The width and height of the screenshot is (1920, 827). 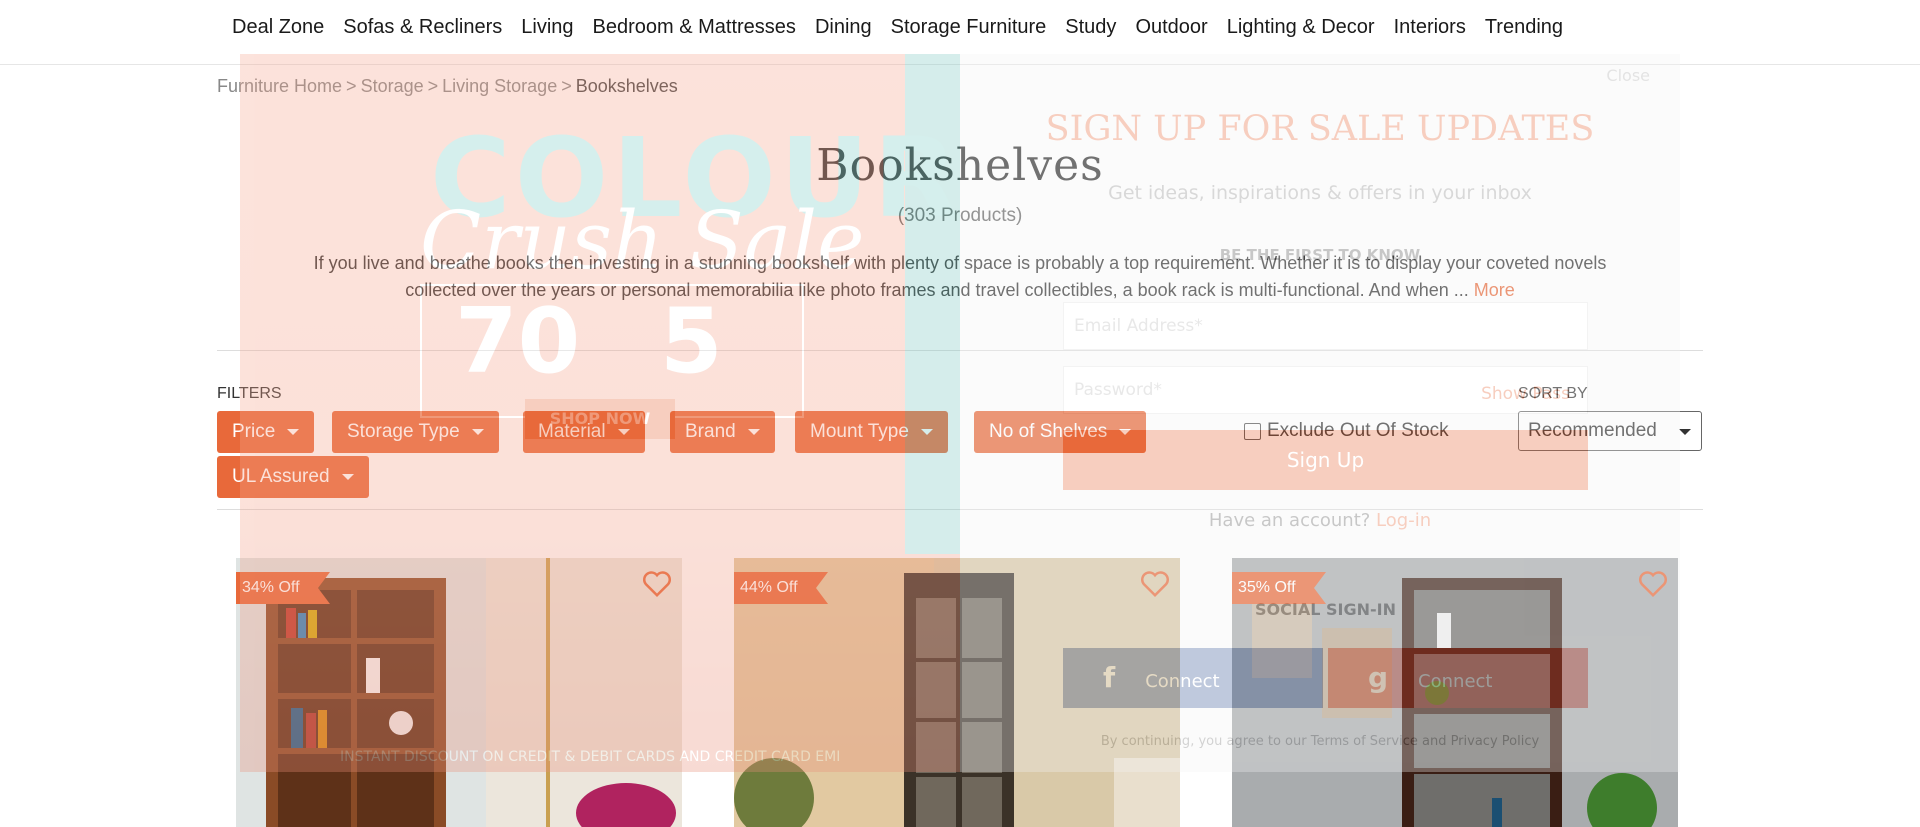 I want to click on signup-title: SIGN UP FOR SALE UPDATES, so click(x=1320, y=129).